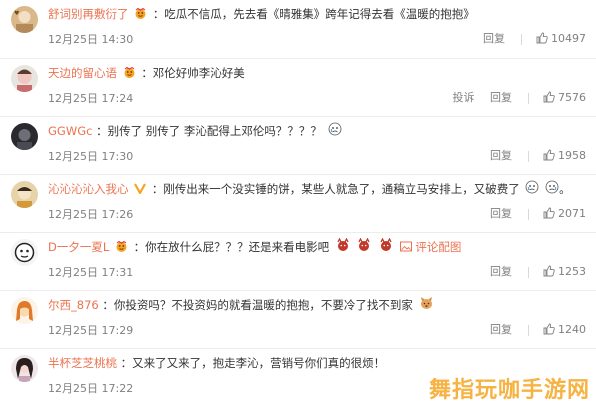 The width and height of the screenshot is (596, 408). What do you see at coordinates (572, 155) in the screenshot?
I see `like-count: 1958` at bounding box center [572, 155].